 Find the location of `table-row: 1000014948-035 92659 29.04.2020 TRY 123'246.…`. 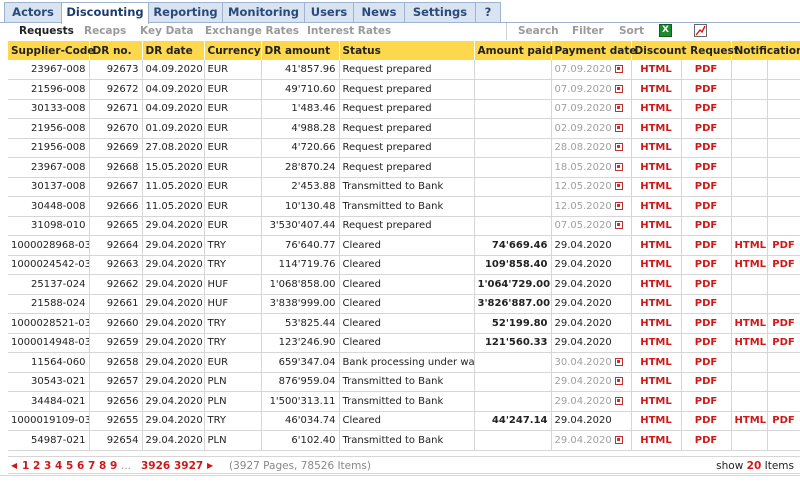

table-row: 1000014948-035 92659 29.04.2020 TRY 123'246.… is located at coordinates (404, 343).